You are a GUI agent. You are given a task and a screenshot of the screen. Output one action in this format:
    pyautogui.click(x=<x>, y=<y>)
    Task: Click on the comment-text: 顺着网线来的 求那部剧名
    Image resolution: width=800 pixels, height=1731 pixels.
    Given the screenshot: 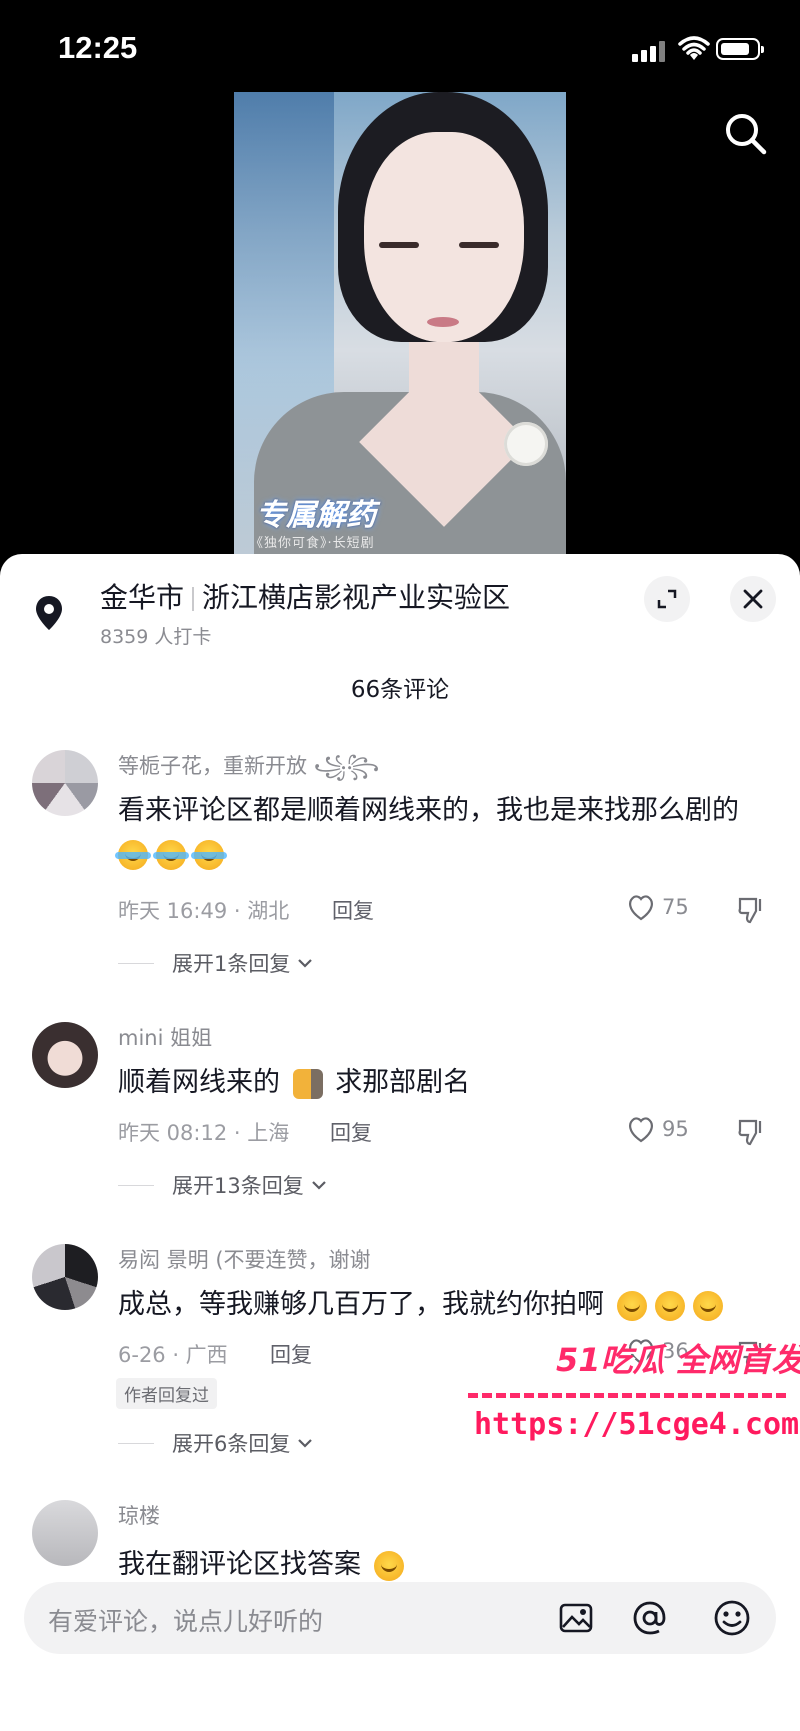 What is the action you would take?
    pyautogui.click(x=294, y=1079)
    